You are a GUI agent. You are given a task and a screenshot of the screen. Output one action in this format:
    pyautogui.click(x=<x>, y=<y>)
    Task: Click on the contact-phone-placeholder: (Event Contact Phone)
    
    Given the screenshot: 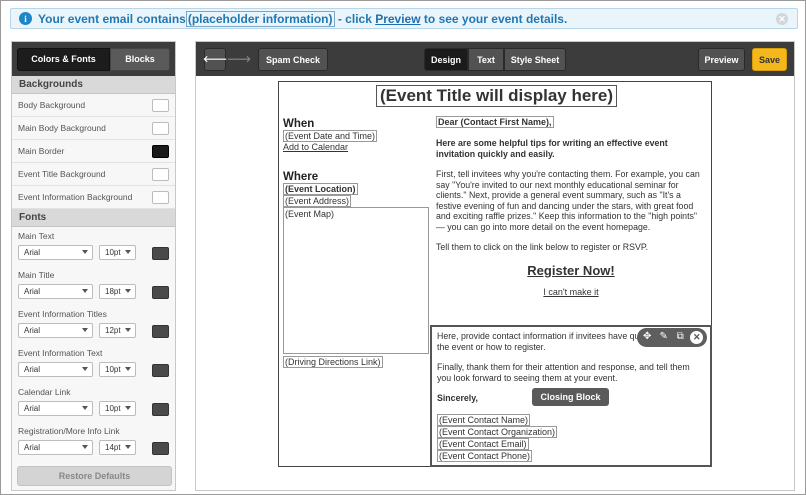 What is the action you would take?
    pyautogui.click(x=485, y=455)
    